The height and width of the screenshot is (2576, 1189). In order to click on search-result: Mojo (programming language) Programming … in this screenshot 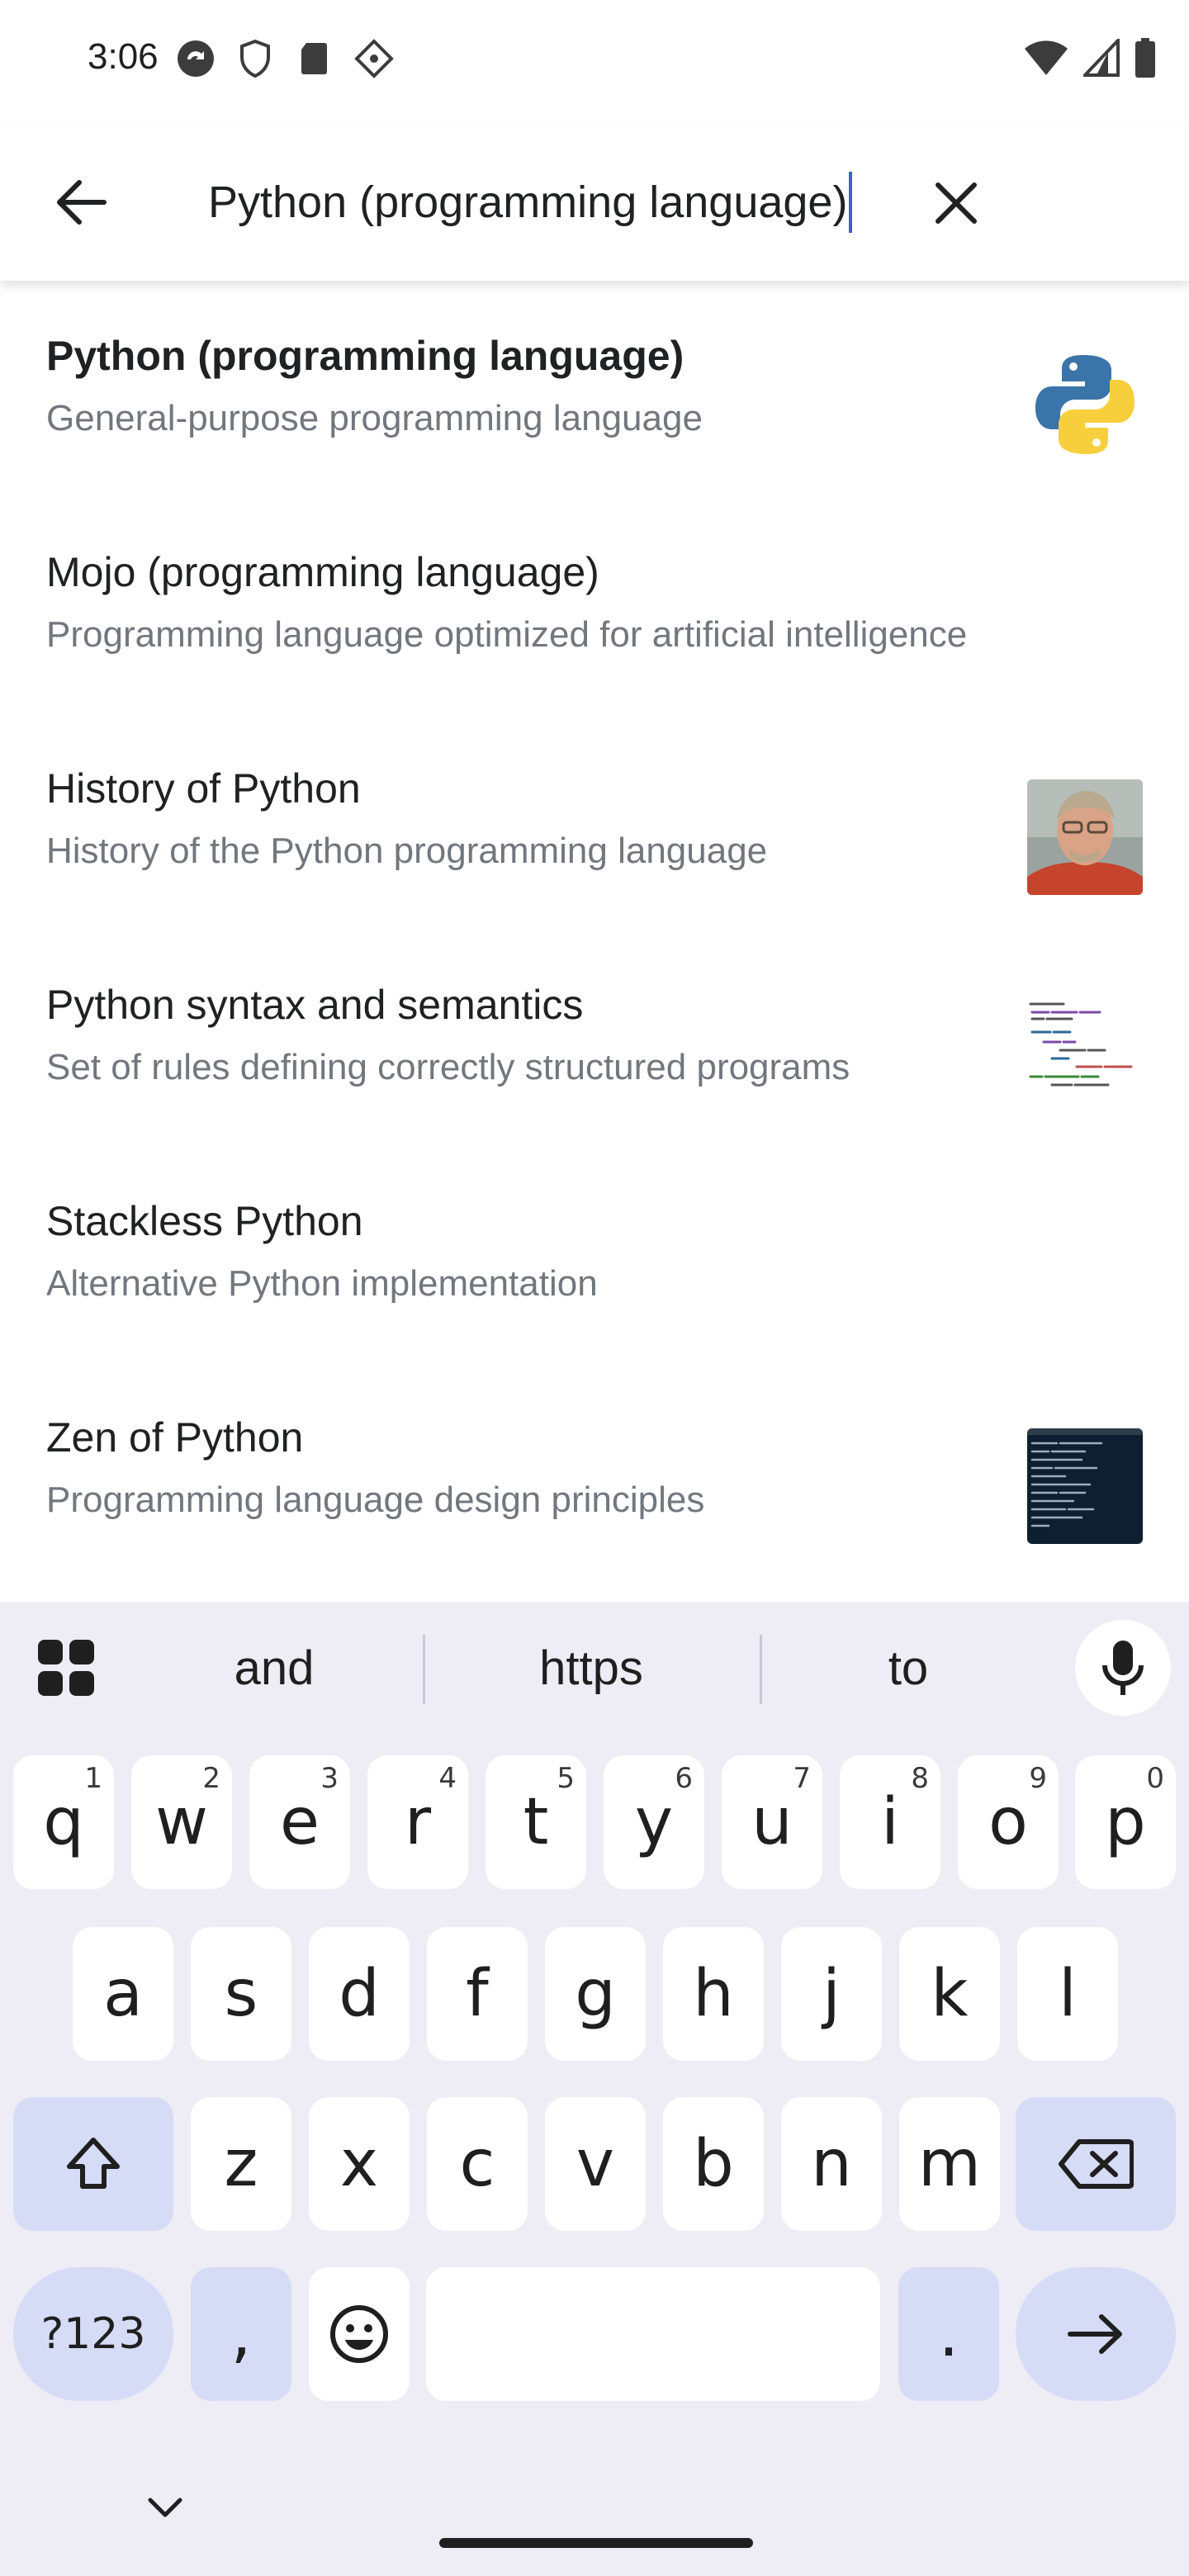, I will do `click(594, 605)`.